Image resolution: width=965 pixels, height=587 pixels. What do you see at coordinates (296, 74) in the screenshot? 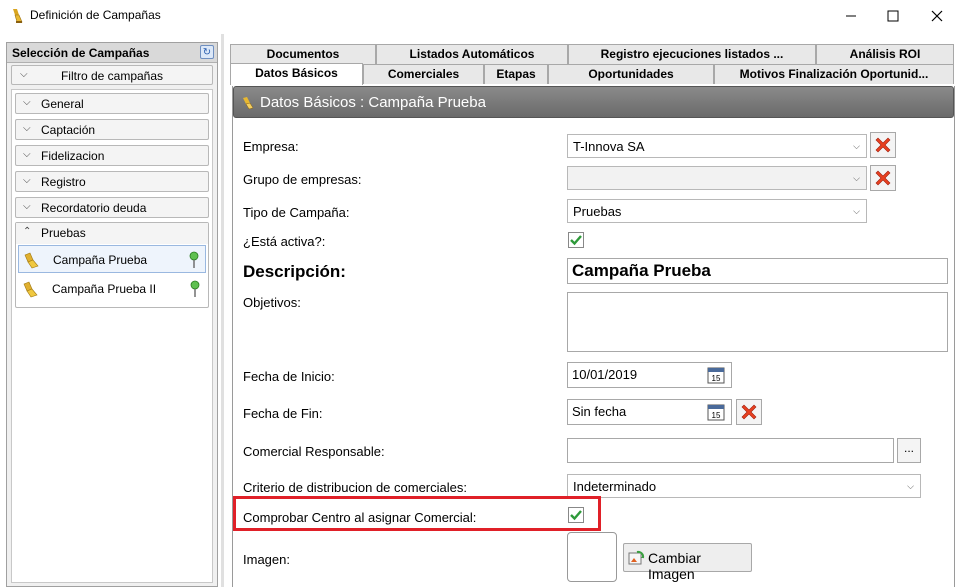
I see `tab-datos-basicos: Datos Básicos` at bounding box center [296, 74].